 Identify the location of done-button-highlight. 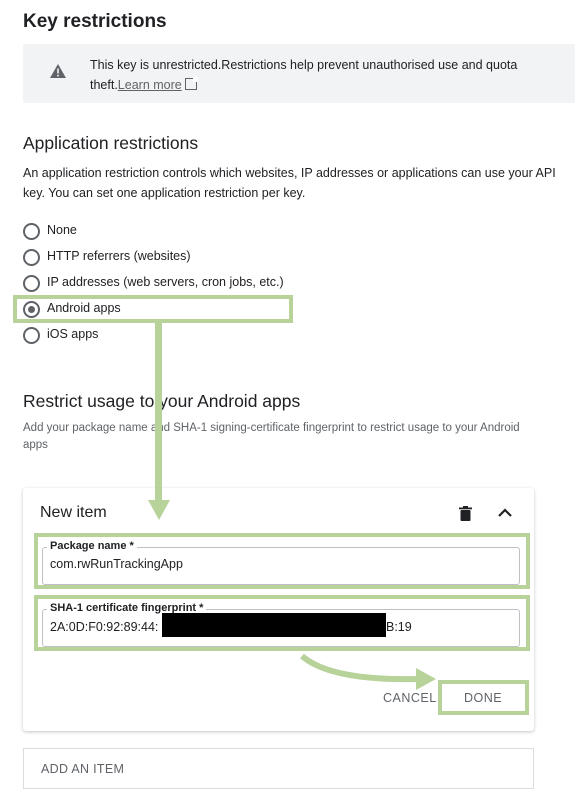
(483, 697).